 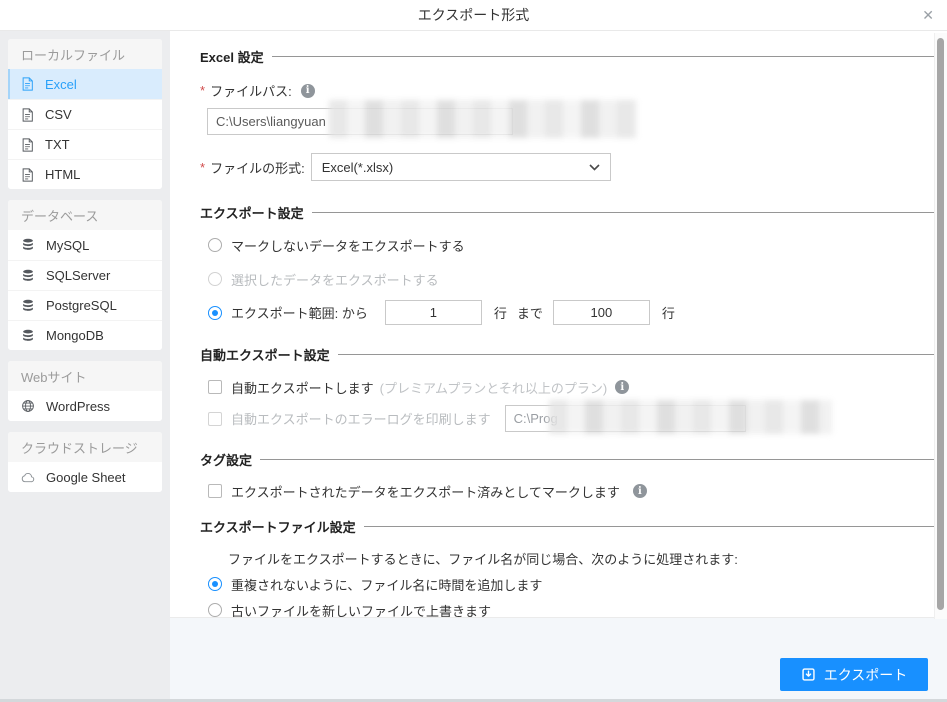 I want to click on sidebar-item-mongodb: MongoDB, so click(x=85, y=335).